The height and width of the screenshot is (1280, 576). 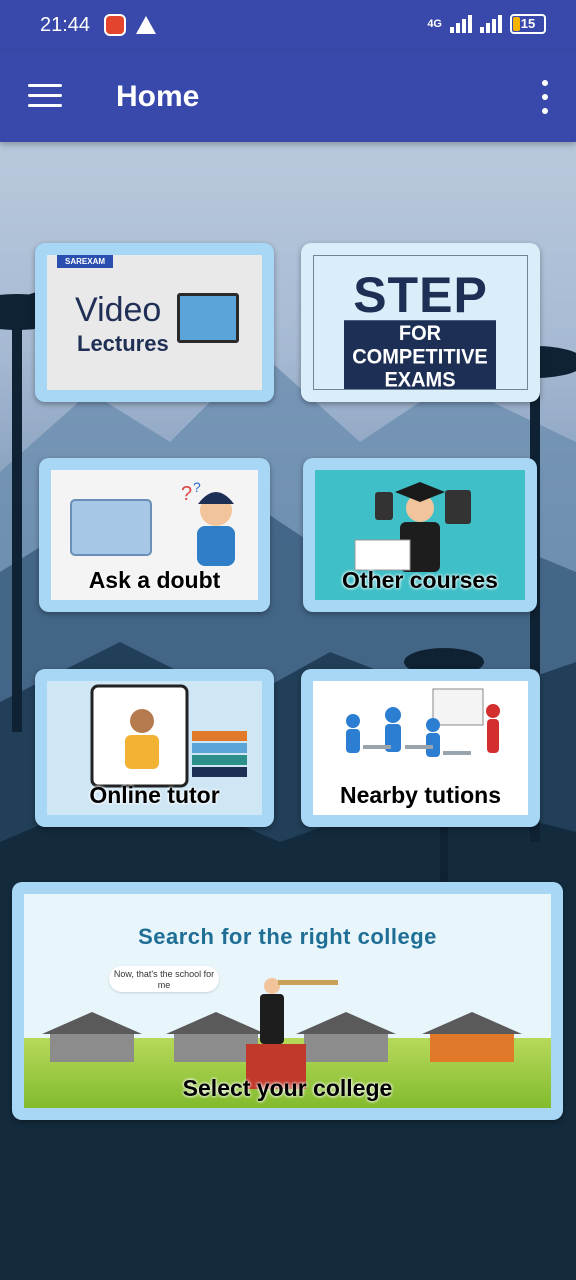 What do you see at coordinates (420, 580) in the screenshot?
I see `other-courses-label: Other courses` at bounding box center [420, 580].